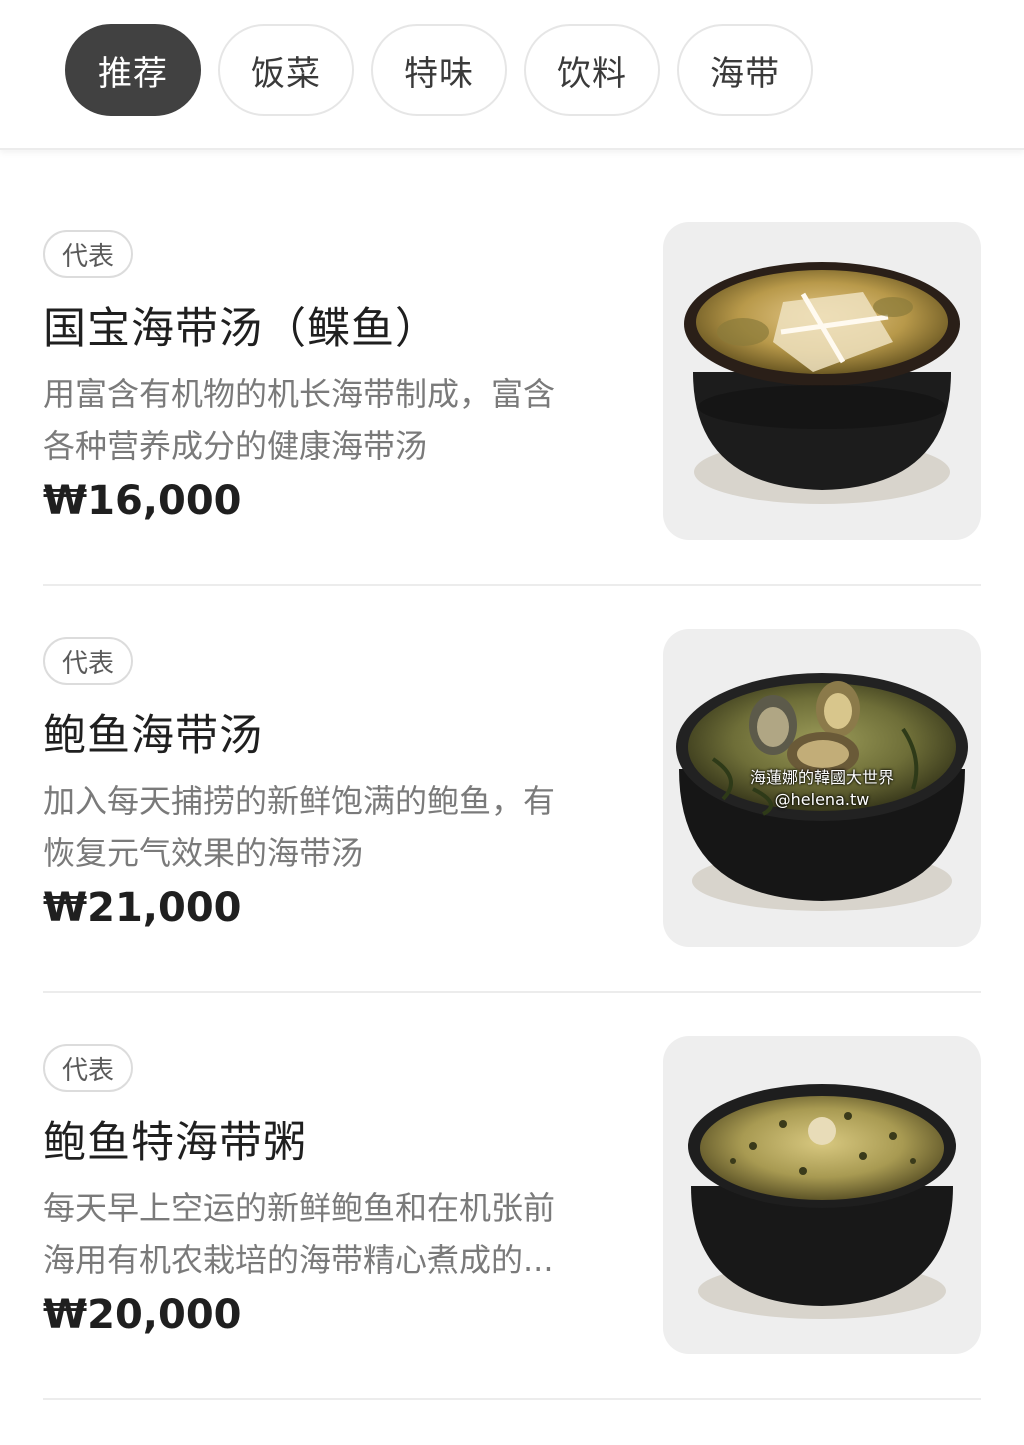 The height and width of the screenshot is (1445, 1024). What do you see at coordinates (745, 70) in the screenshot?
I see `tab-seaweed: 海带` at bounding box center [745, 70].